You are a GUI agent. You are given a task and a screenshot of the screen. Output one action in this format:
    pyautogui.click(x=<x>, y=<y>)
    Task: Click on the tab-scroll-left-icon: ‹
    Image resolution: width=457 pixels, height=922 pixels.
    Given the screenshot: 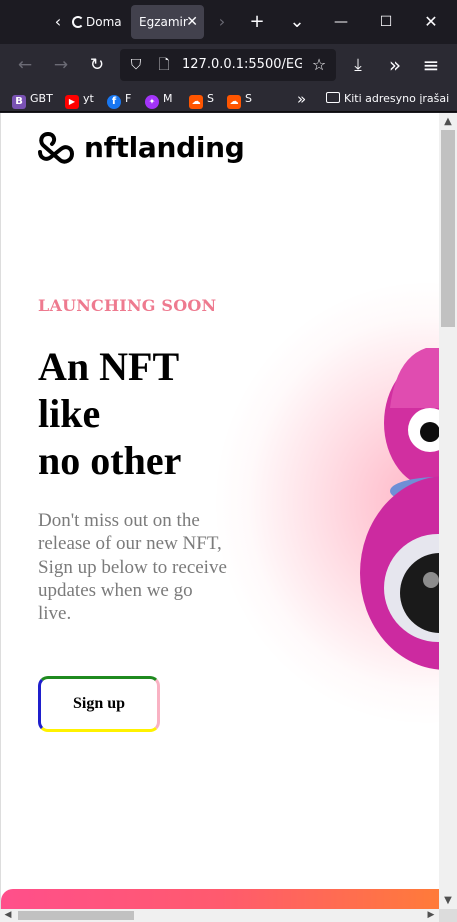 What is the action you would take?
    pyautogui.click(x=58, y=22)
    